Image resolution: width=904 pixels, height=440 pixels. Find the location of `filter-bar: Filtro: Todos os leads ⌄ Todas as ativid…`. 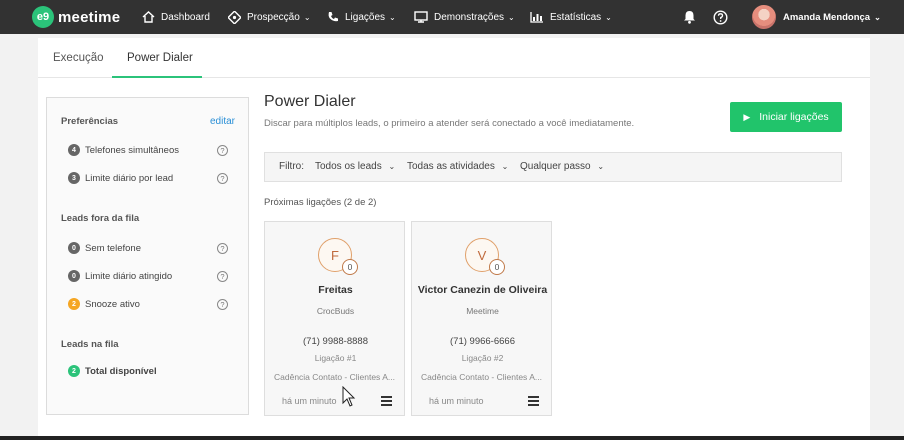

filter-bar: Filtro: Todos os leads ⌄ Todas as ativid… is located at coordinates (553, 167).